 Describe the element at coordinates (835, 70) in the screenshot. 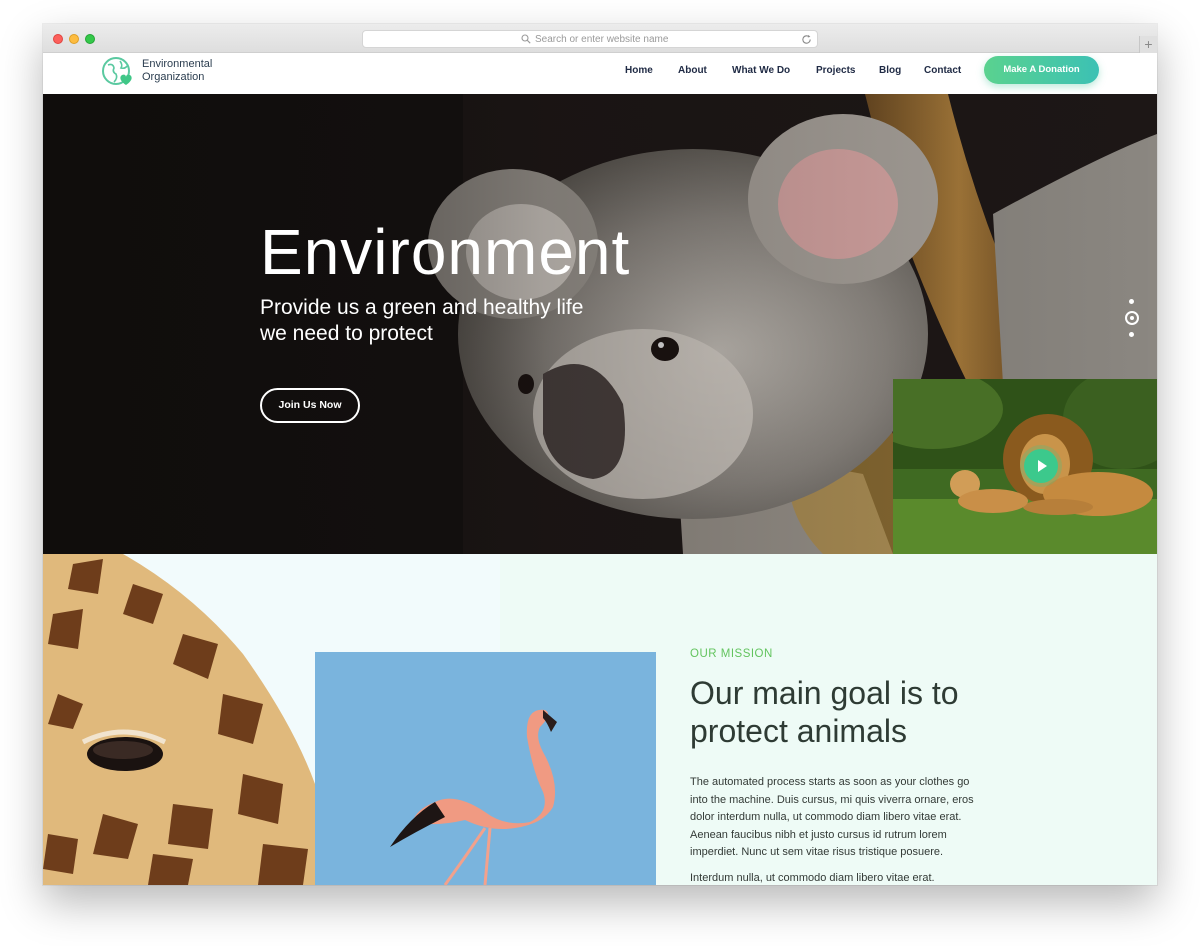

I see `nav-projects: Projects` at that location.